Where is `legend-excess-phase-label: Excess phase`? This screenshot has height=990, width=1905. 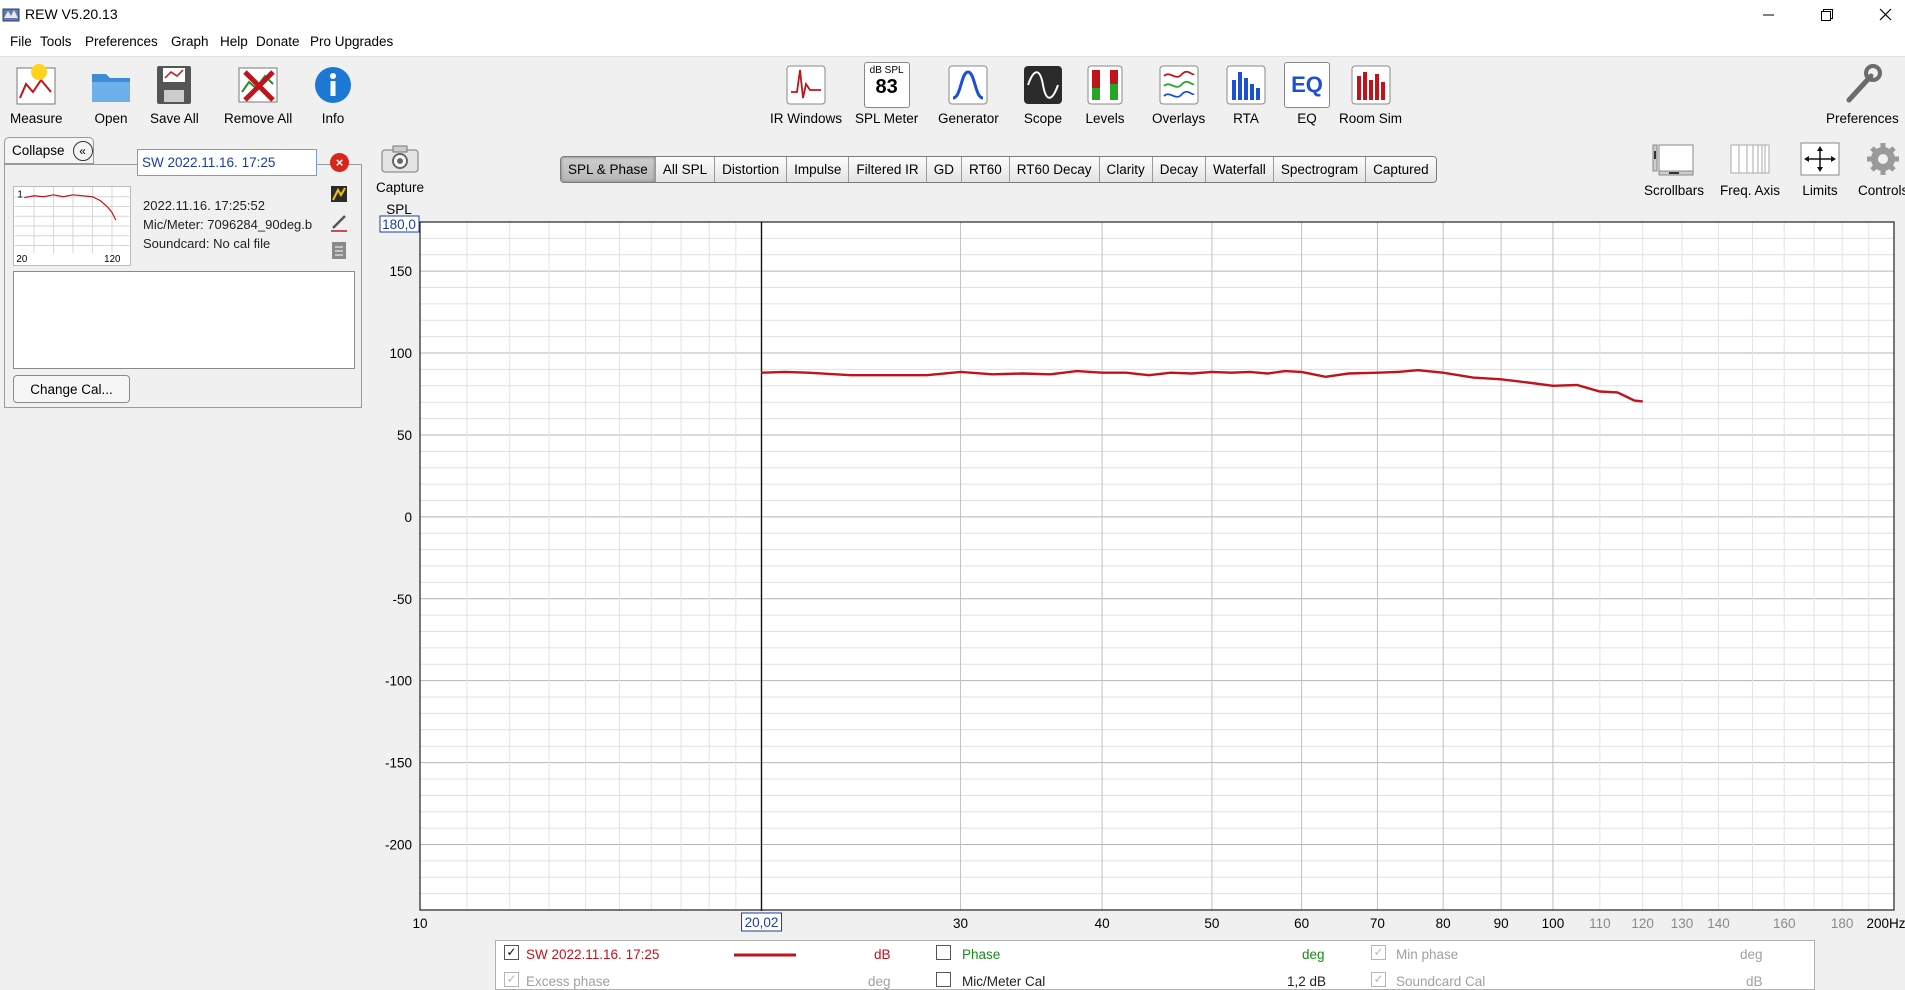
legend-excess-phase-label: Excess phase is located at coordinates (568, 981).